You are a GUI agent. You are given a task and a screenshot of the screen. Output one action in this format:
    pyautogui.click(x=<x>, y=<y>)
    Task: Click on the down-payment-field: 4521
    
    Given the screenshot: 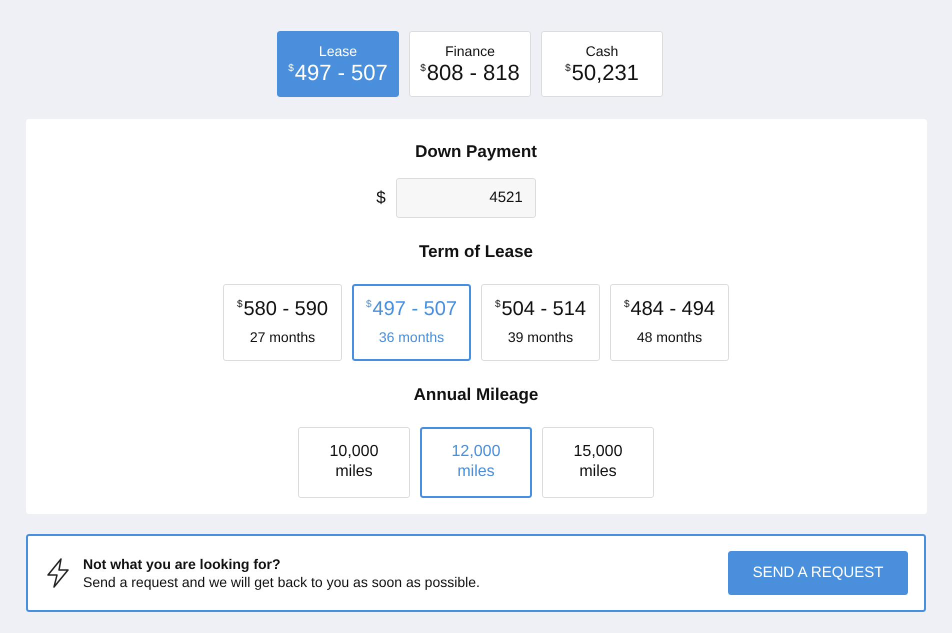 What is the action you would take?
    pyautogui.click(x=466, y=198)
    